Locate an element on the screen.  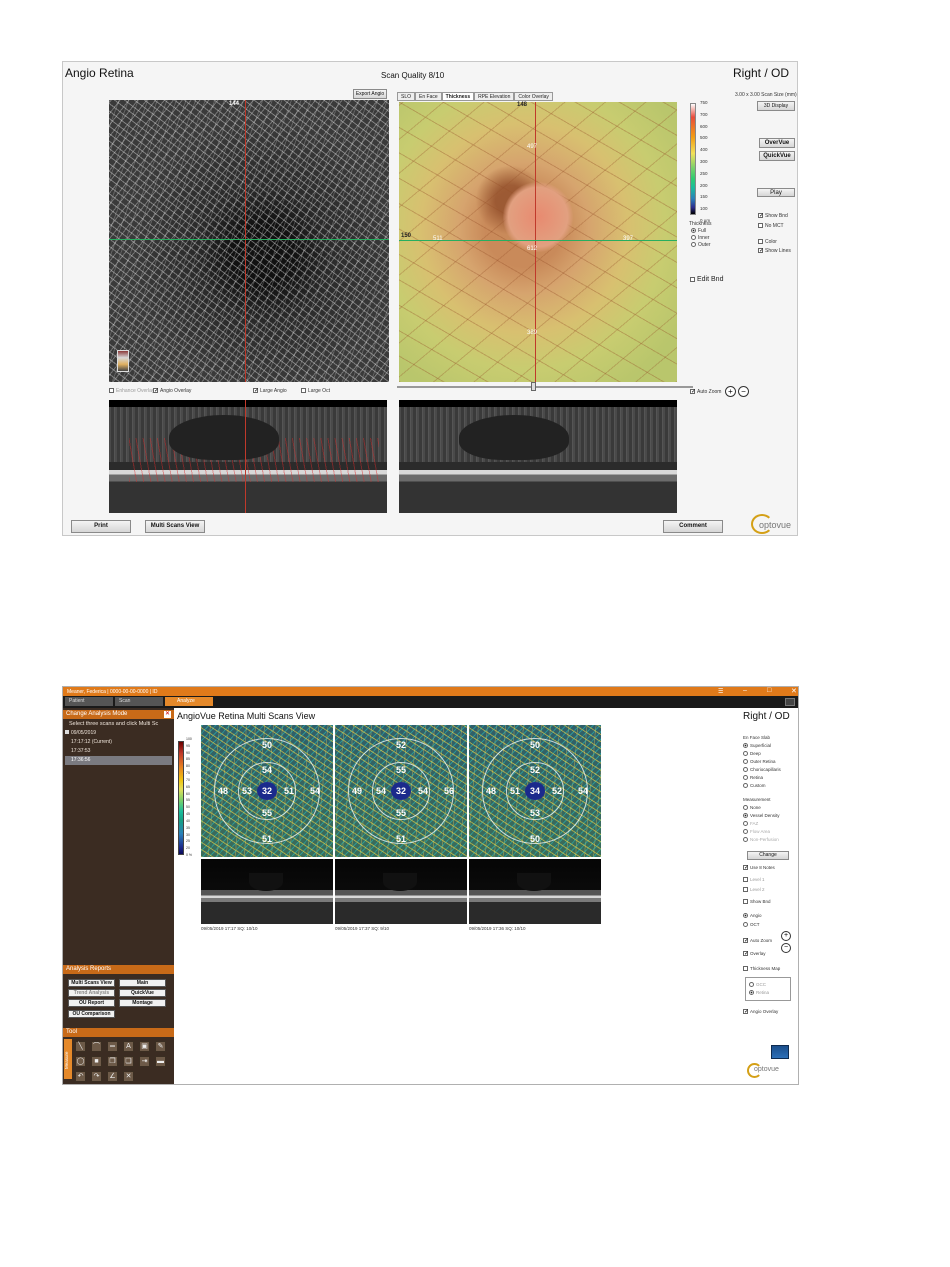
redo-tool-icon: ↷ is located at coordinates (96, 1076).